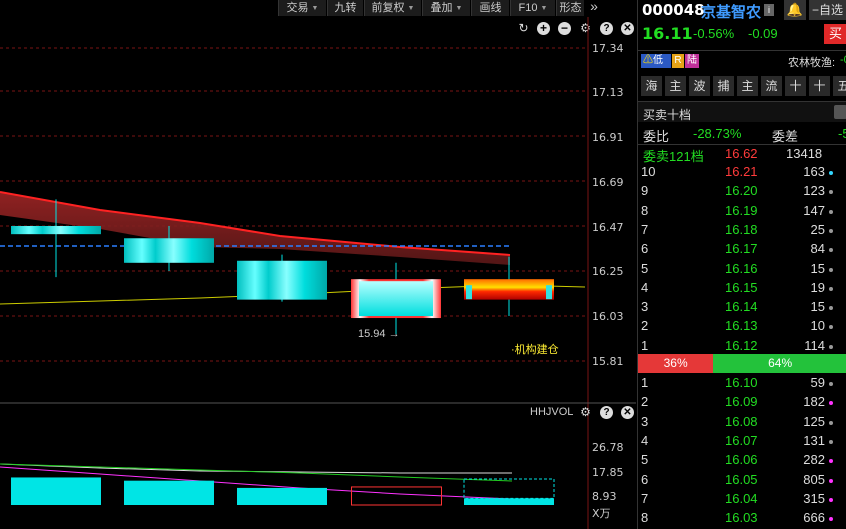 This screenshot has width=846, height=529. I want to click on r-tag: R, so click(678, 61).